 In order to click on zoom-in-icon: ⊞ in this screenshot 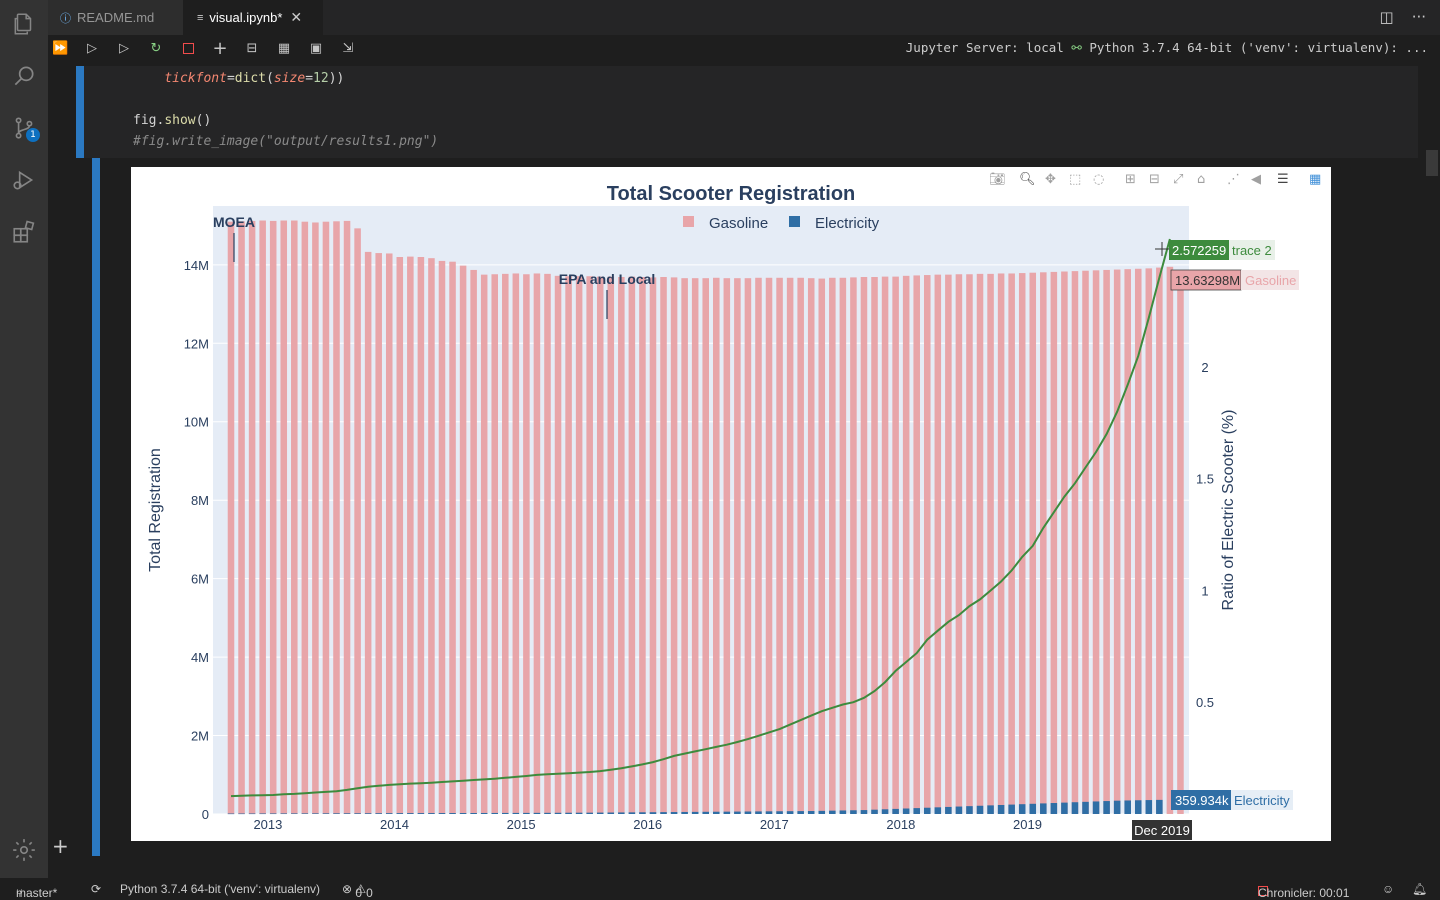, I will do `click(1130, 179)`.